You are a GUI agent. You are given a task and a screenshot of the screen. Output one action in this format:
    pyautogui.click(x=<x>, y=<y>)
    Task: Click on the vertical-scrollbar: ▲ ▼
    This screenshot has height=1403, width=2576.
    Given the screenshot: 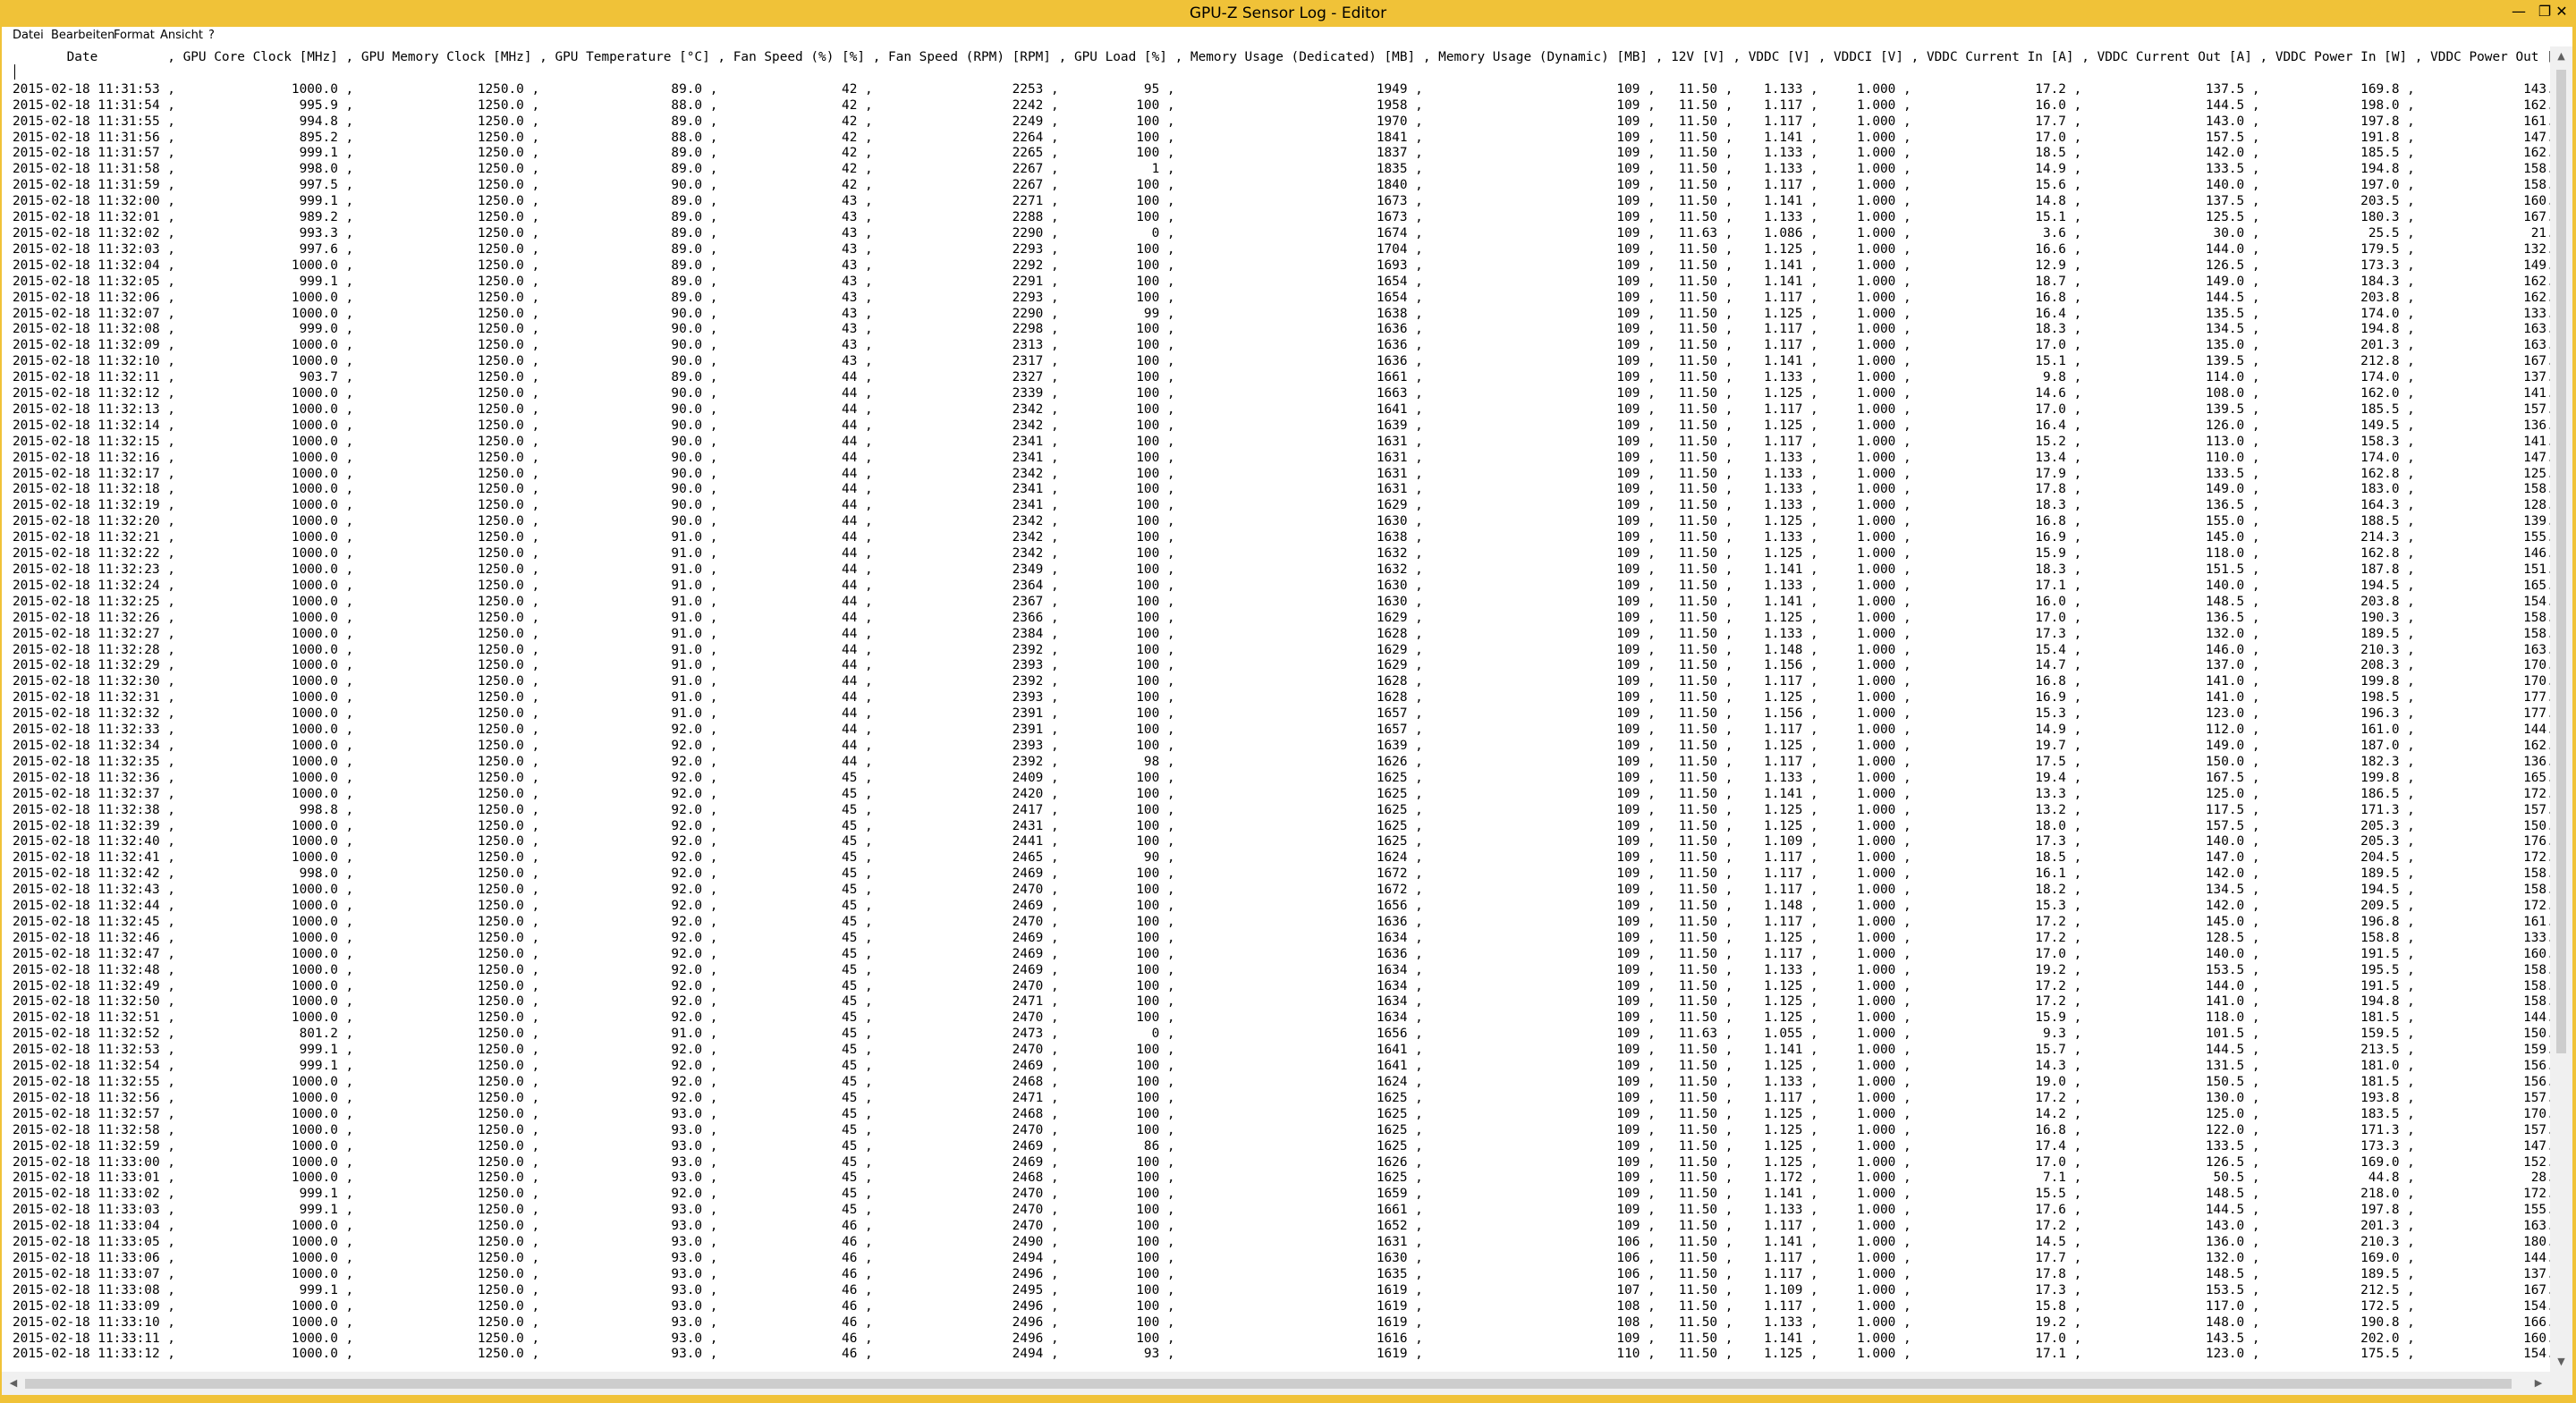 What is the action you would take?
    pyautogui.click(x=2561, y=709)
    